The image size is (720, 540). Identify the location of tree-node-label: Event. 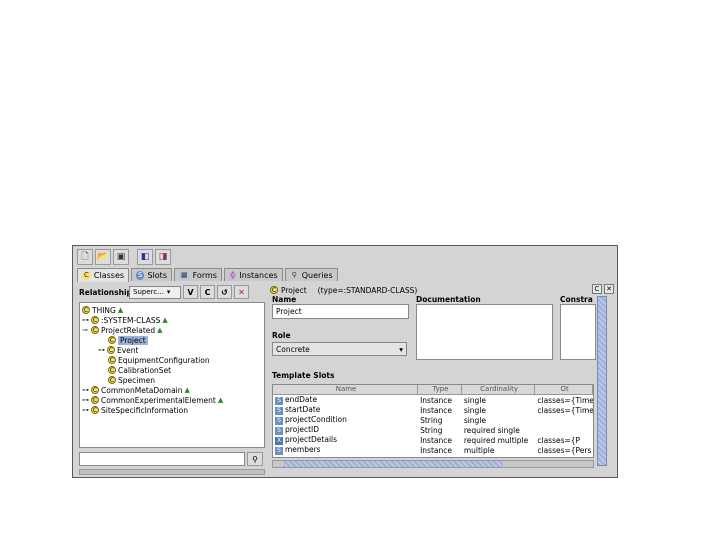
(128, 350).